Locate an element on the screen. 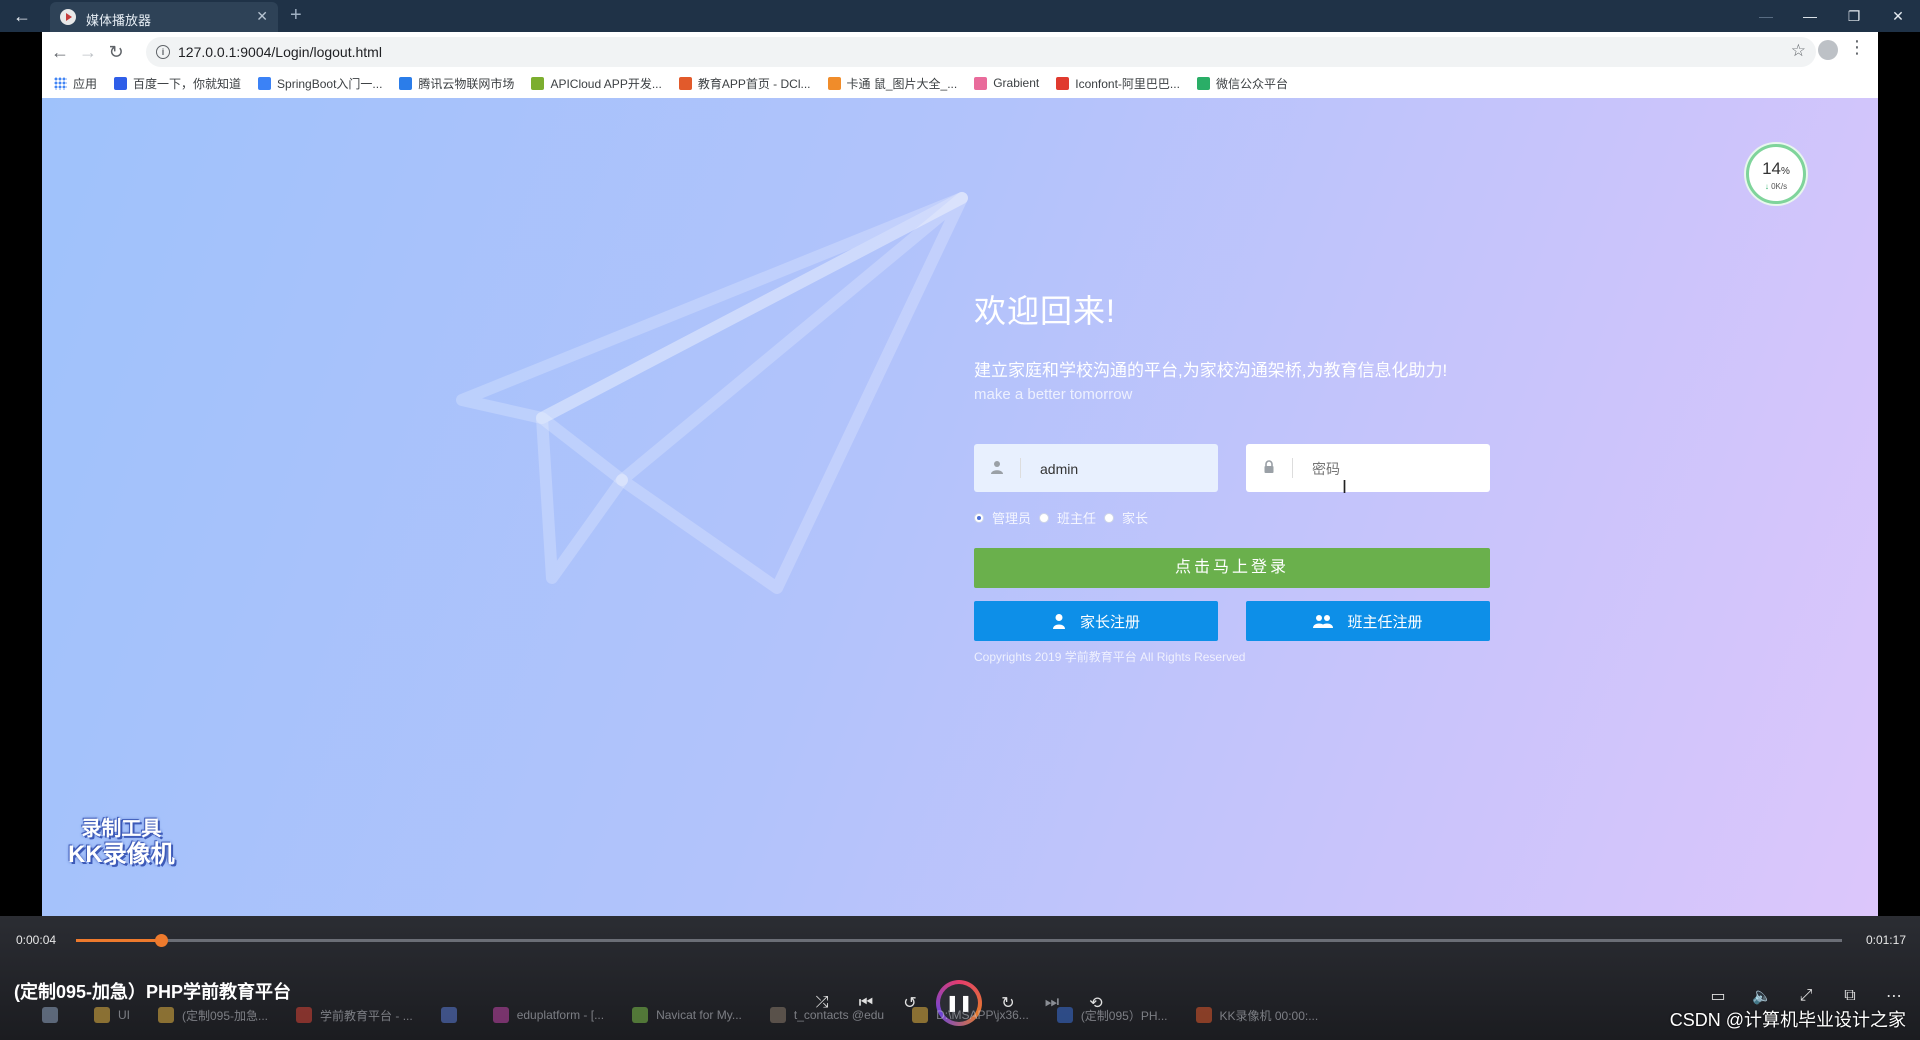 The height and width of the screenshot is (1040, 1920). register-teacher-button: 班主任注册 is located at coordinates (1368, 621).